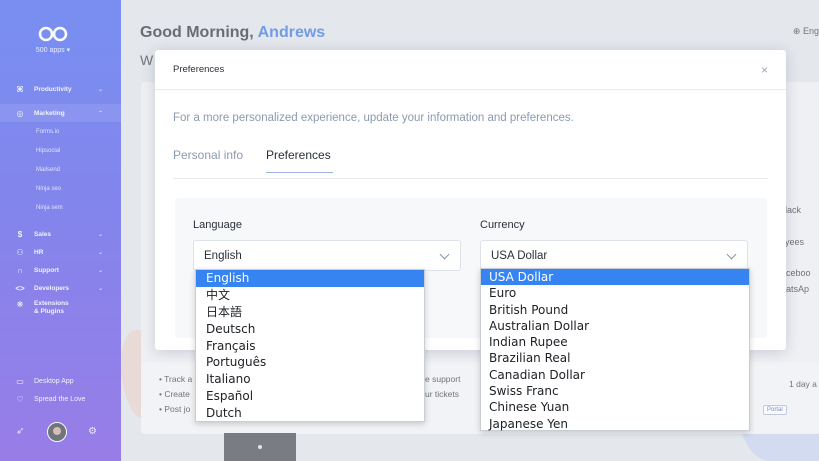  What do you see at coordinates (615, 326) in the screenshot?
I see `currency-option: Australian Dollar` at bounding box center [615, 326].